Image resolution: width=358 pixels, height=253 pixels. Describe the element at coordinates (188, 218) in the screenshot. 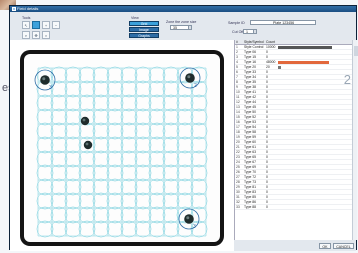

I see `reference-well-highlight` at that location.